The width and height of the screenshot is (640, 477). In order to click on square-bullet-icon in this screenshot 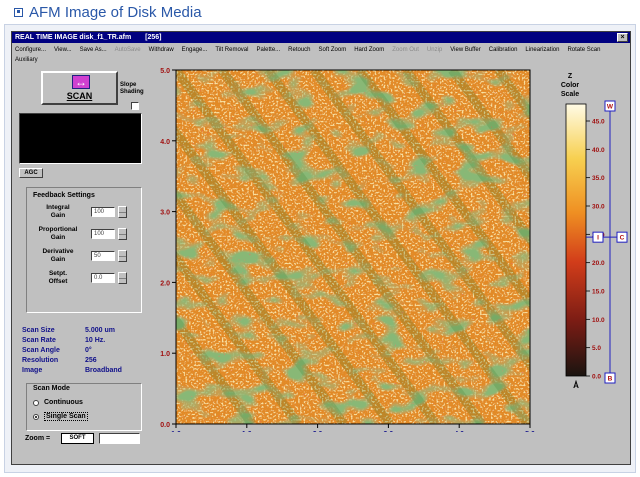, I will do `click(18, 12)`.